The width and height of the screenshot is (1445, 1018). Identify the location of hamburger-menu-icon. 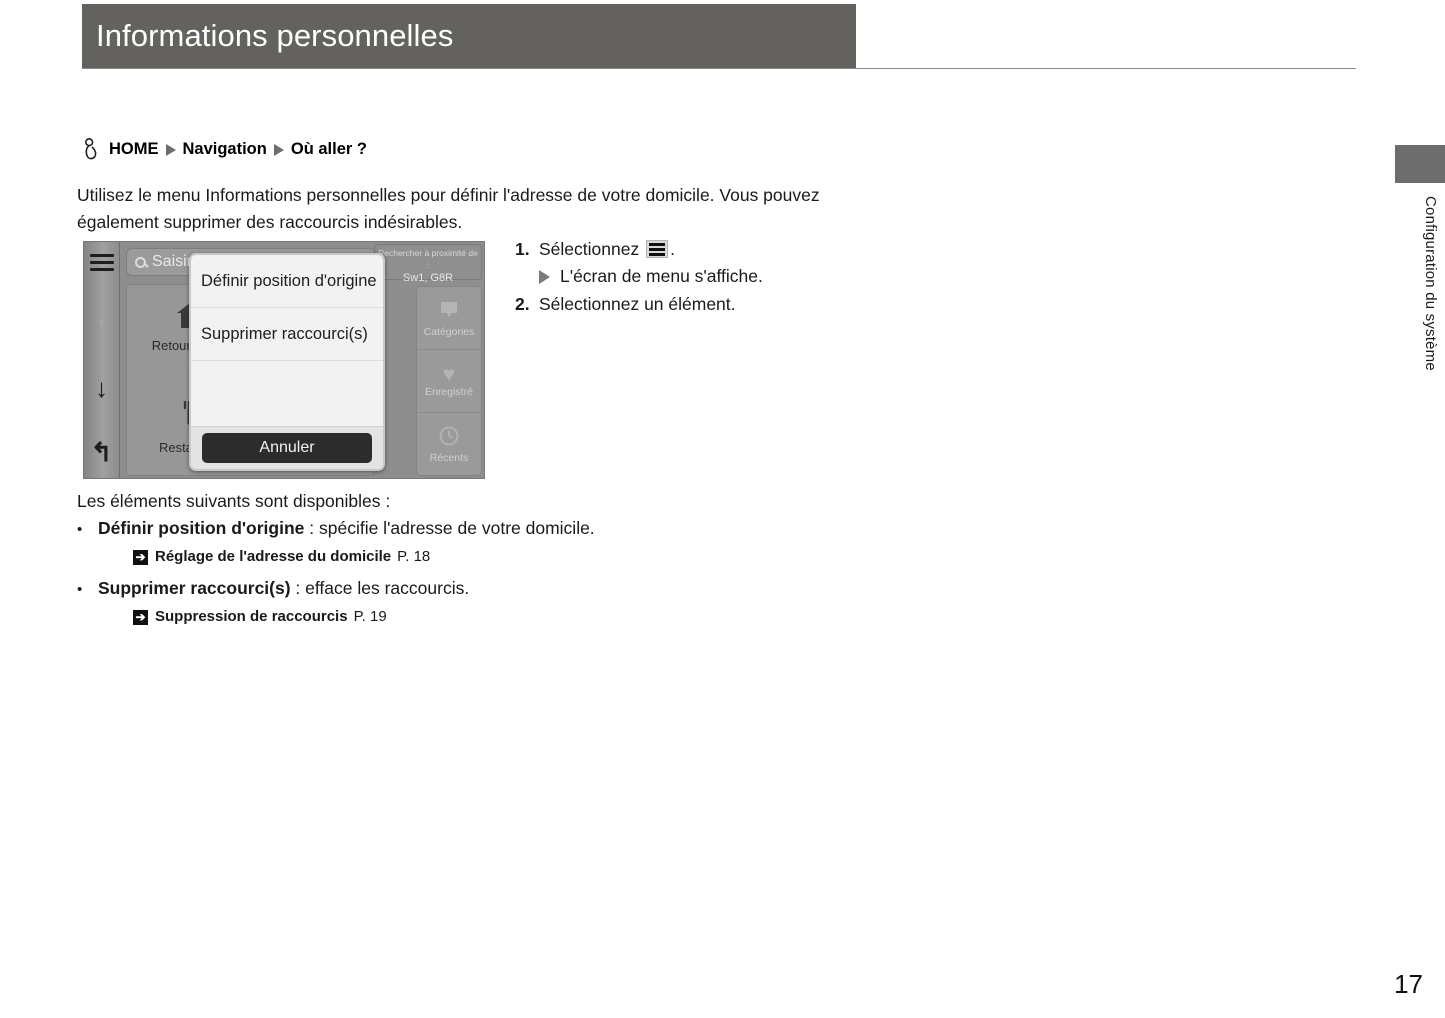
(657, 249).